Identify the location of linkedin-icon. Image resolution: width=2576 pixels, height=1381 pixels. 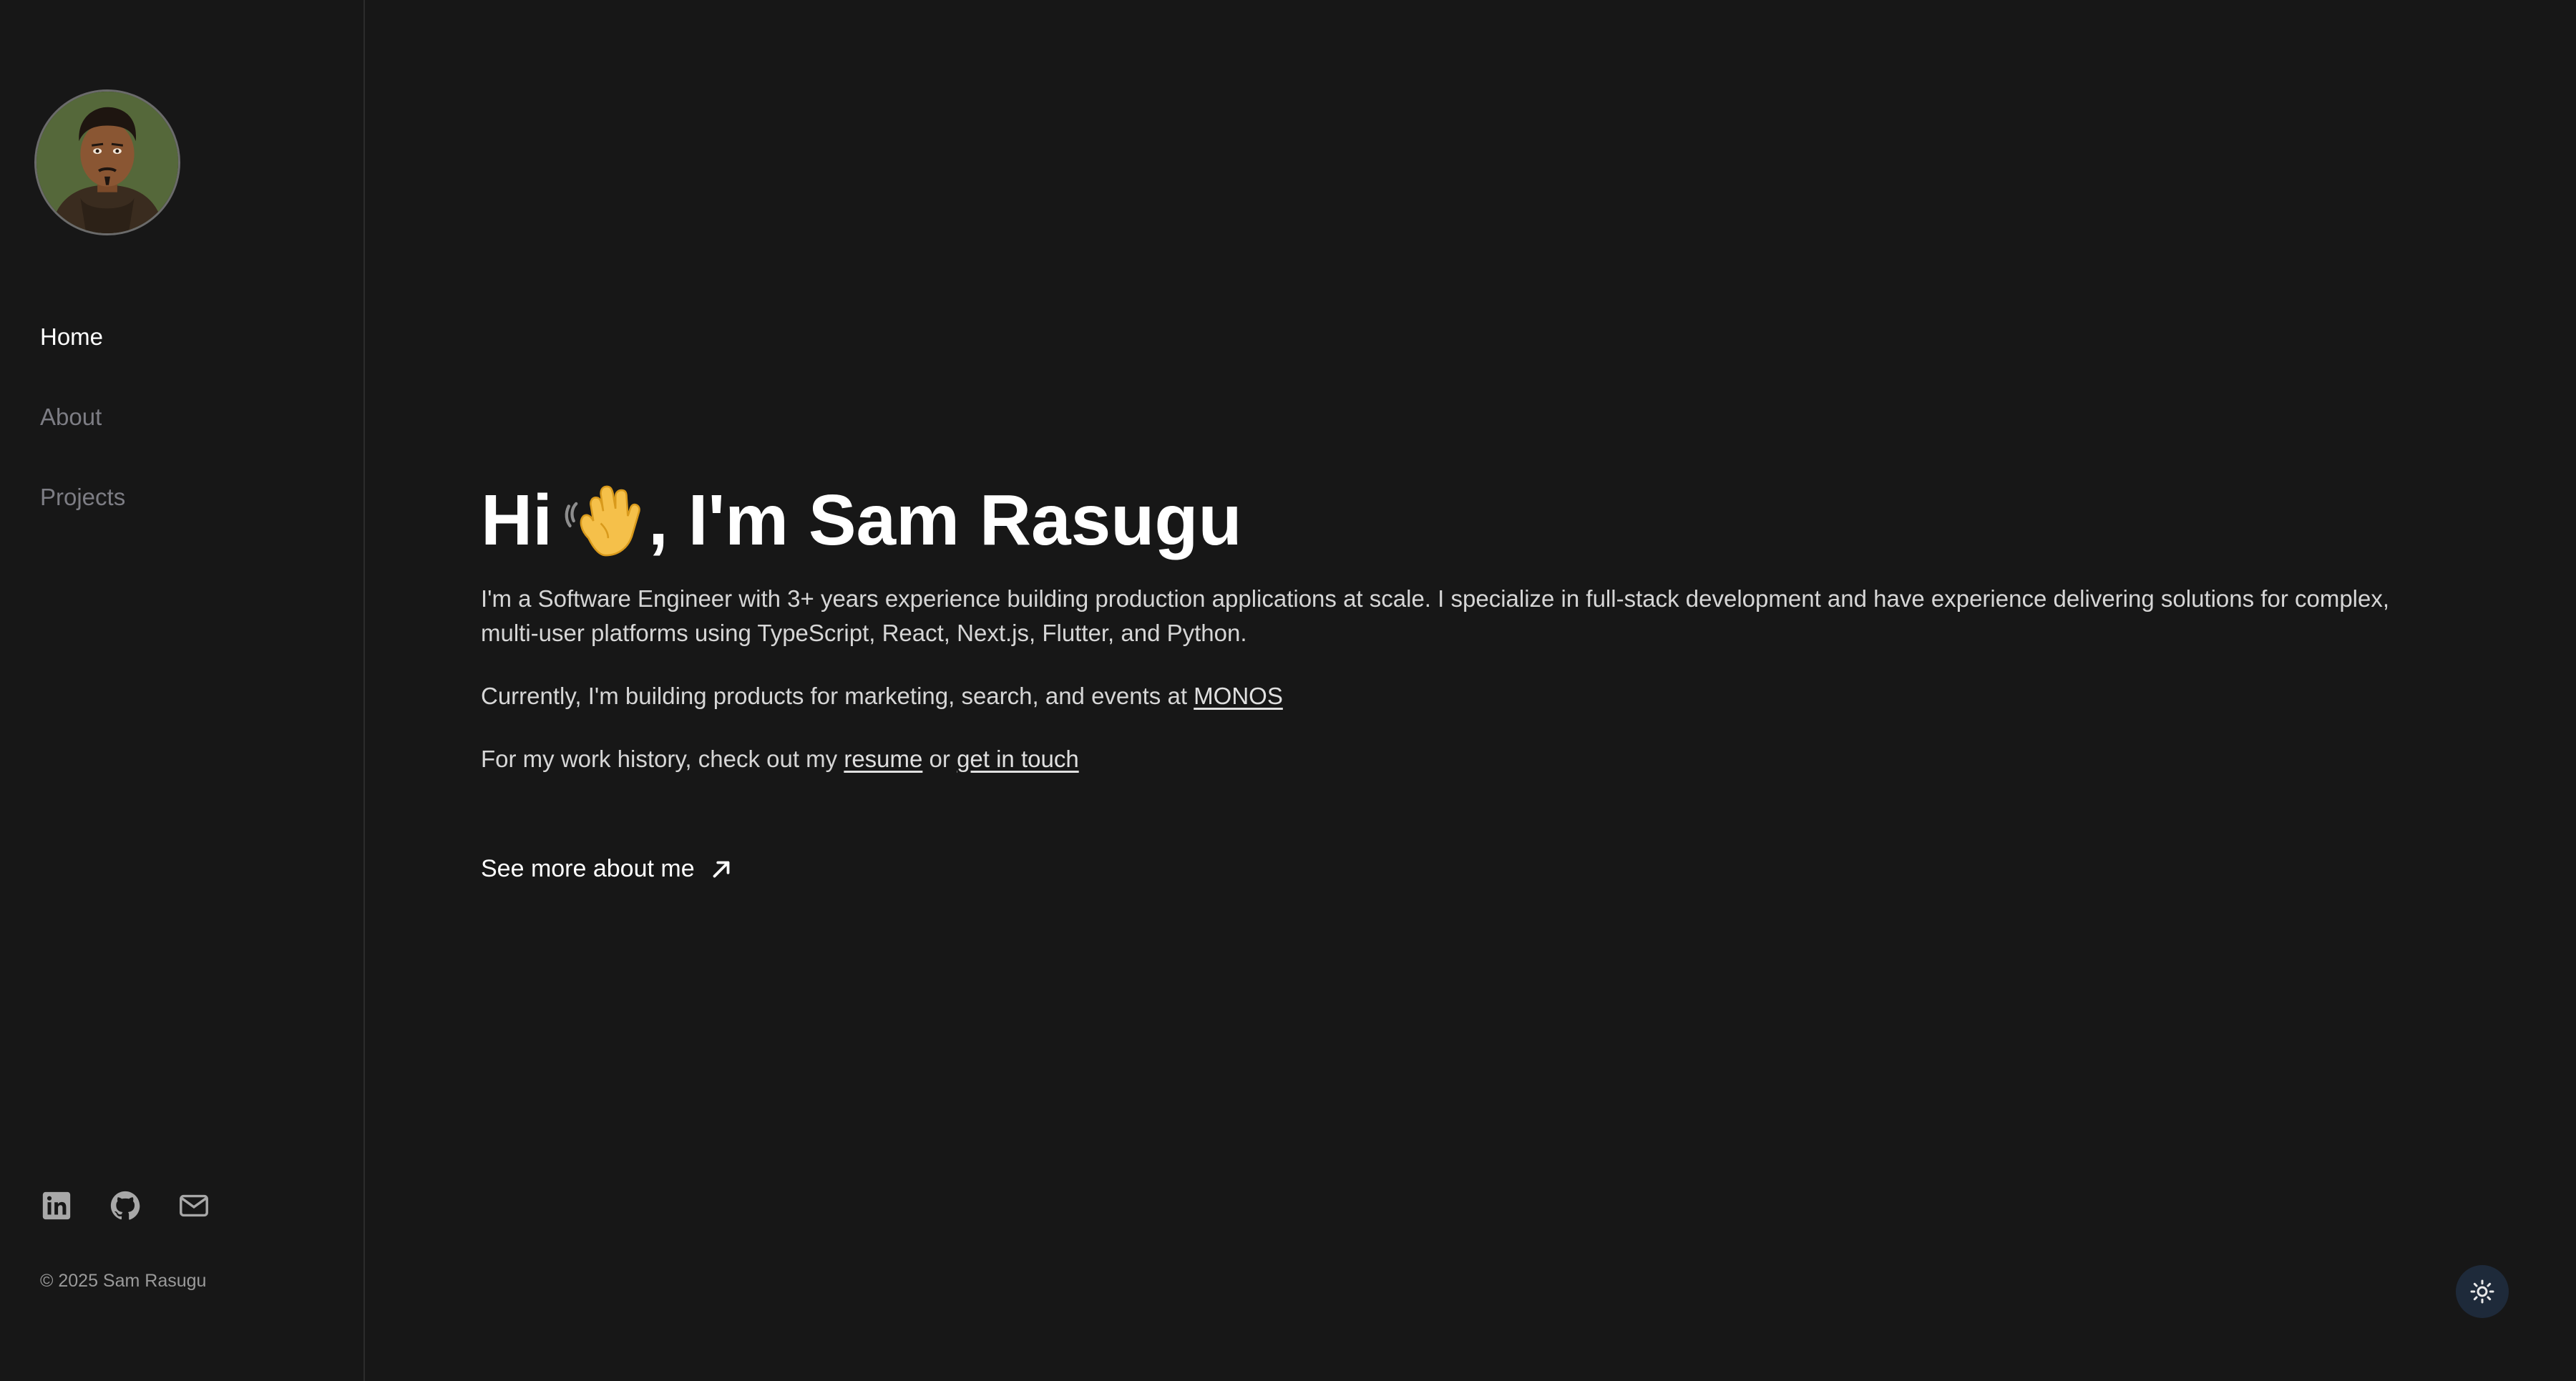
(56, 1205).